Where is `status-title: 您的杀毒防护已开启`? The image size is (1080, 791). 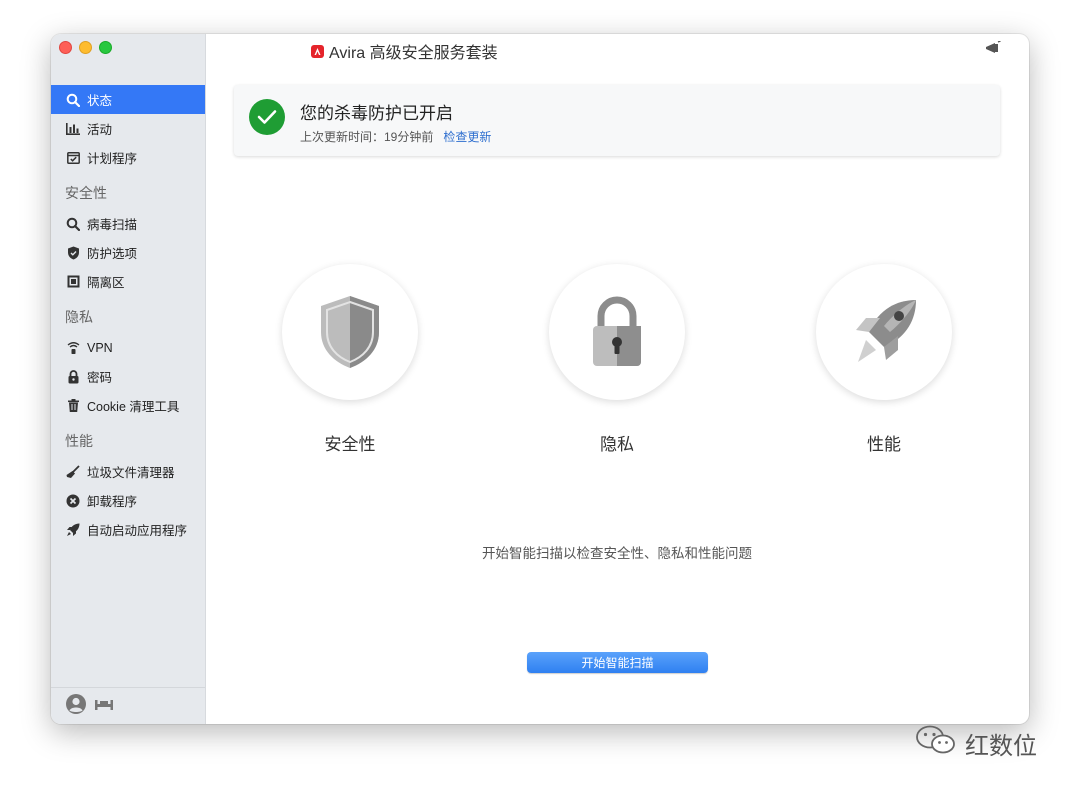
status-title: 您的杀毒防护已开启 is located at coordinates (376, 113).